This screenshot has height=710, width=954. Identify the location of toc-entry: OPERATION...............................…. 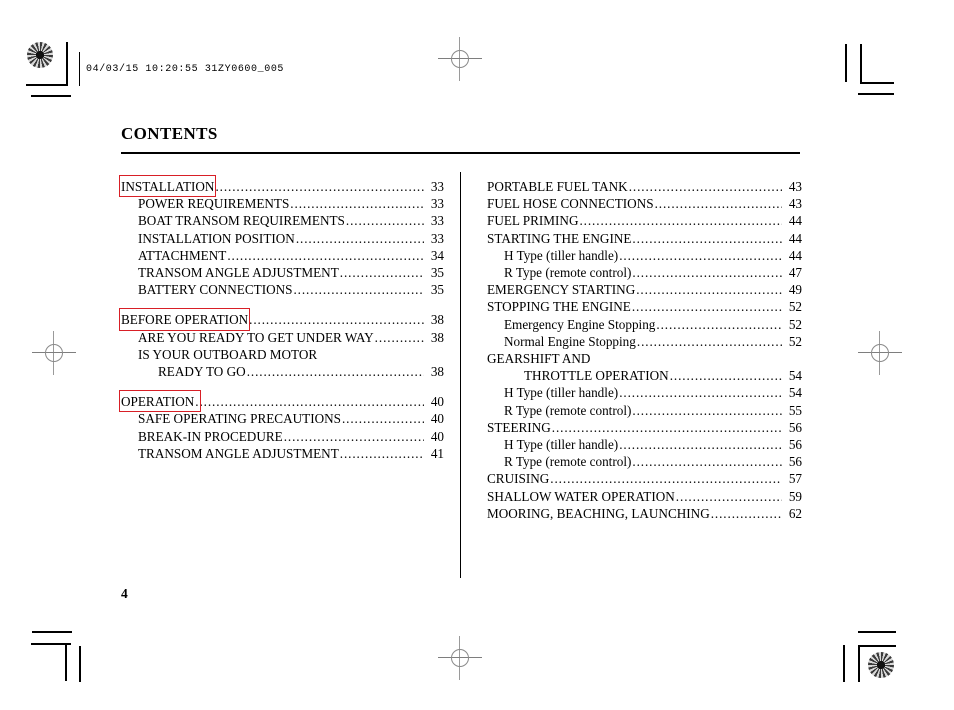
(281, 401).